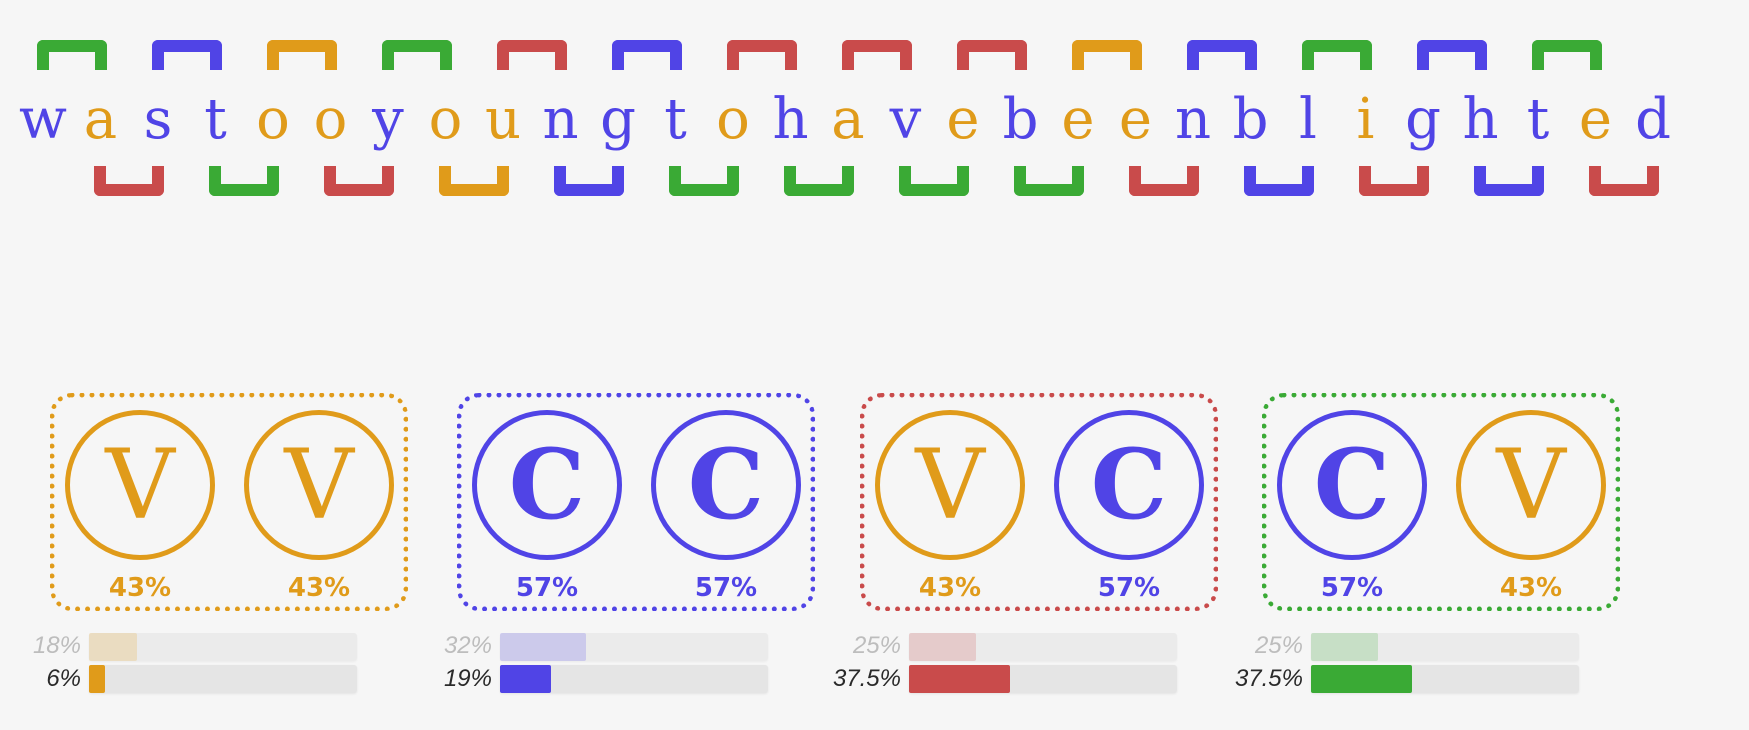 Image resolution: width=1749 pixels, height=730 pixels. I want to click on expected-percentage-label: 18%, so click(56, 645).